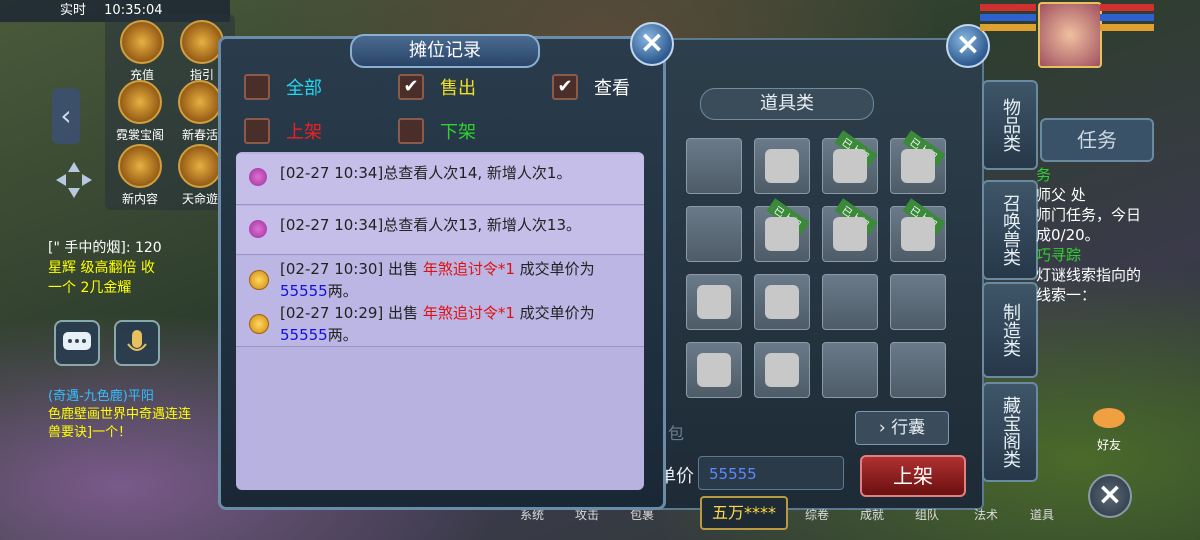  Describe the element at coordinates (411, 87) in the screenshot. I see `checkbox-sold: ✔` at that location.